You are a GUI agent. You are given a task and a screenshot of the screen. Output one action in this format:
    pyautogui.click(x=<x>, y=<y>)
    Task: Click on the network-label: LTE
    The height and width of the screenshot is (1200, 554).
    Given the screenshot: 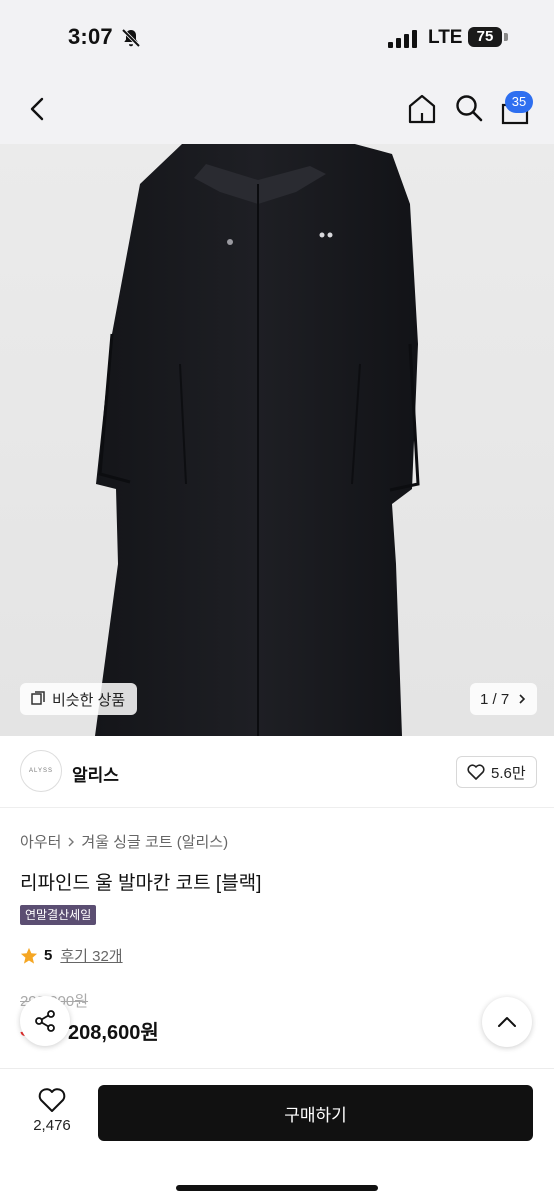 What is the action you would take?
    pyautogui.click(x=445, y=37)
    